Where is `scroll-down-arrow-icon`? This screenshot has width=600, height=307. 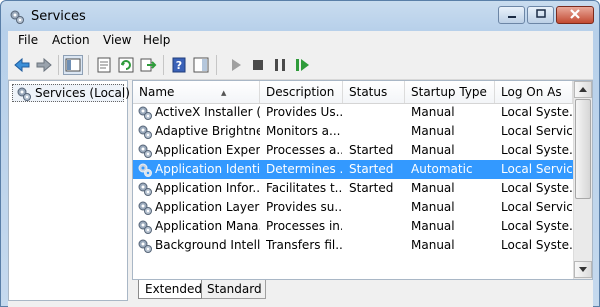
scroll-down-arrow-icon is located at coordinates (583, 269).